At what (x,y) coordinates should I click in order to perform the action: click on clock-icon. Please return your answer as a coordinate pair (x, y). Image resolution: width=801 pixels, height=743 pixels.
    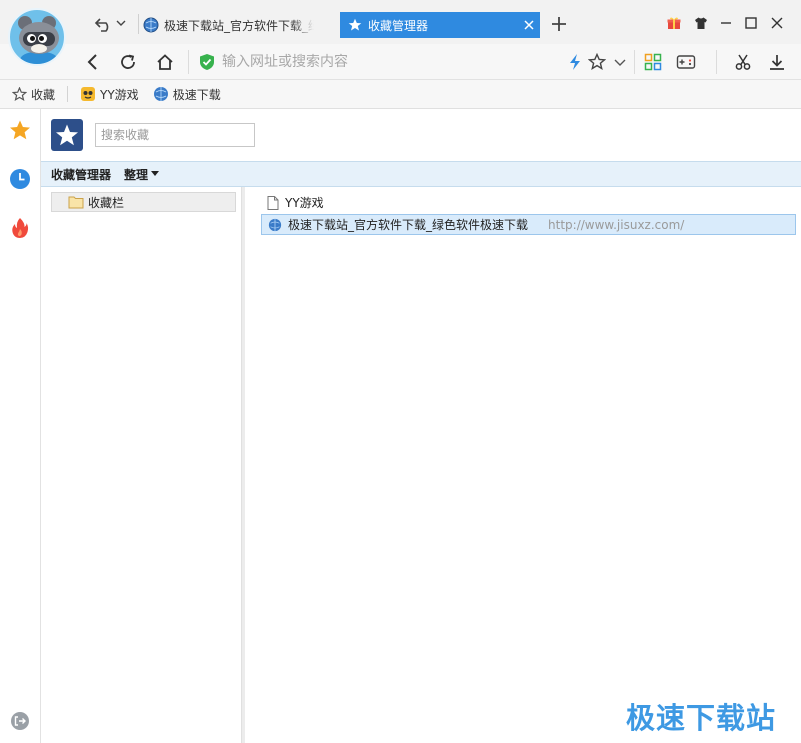
    Looking at the image, I should click on (20, 179).